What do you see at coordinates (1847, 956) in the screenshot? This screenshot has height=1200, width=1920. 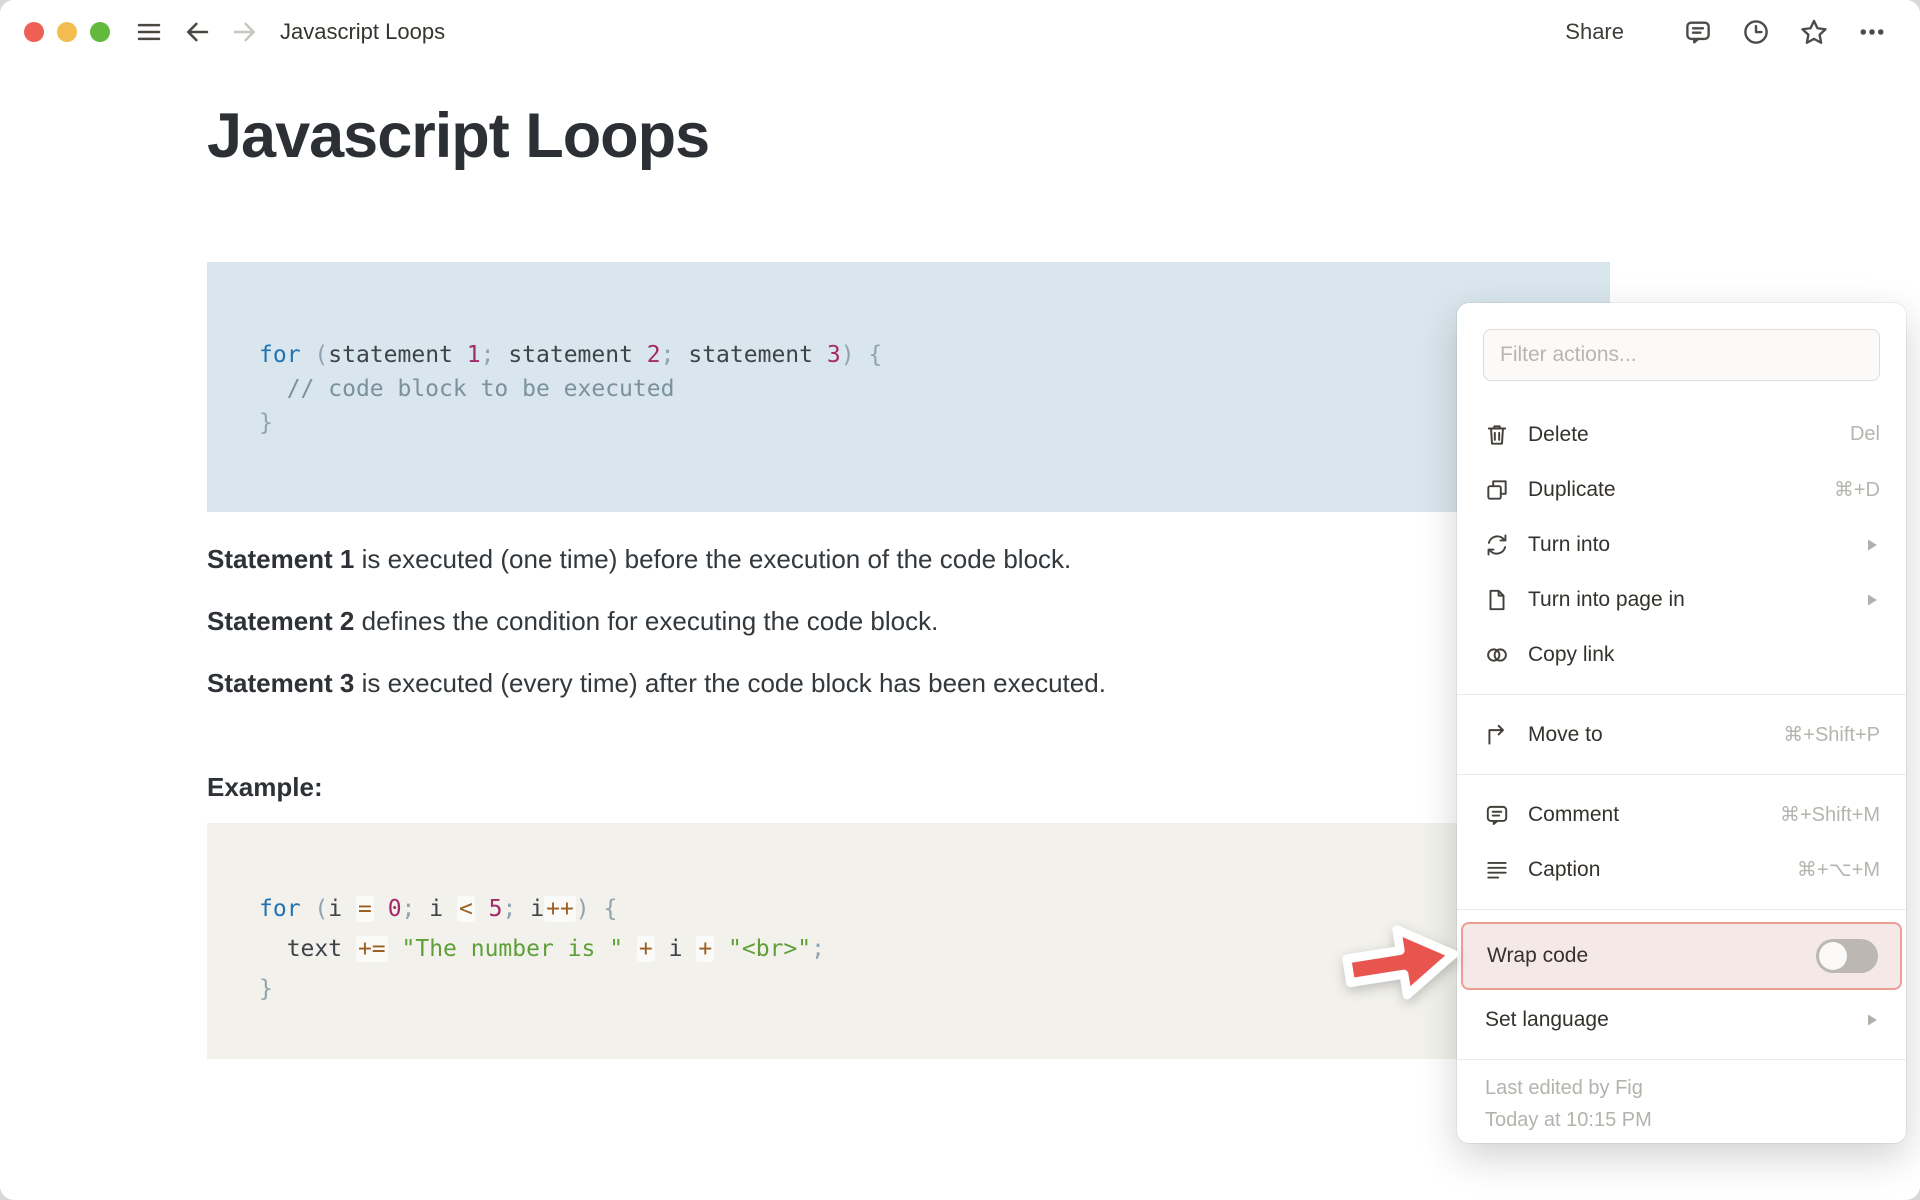 I see `wrap-code-toggle` at bounding box center [1847, 956].